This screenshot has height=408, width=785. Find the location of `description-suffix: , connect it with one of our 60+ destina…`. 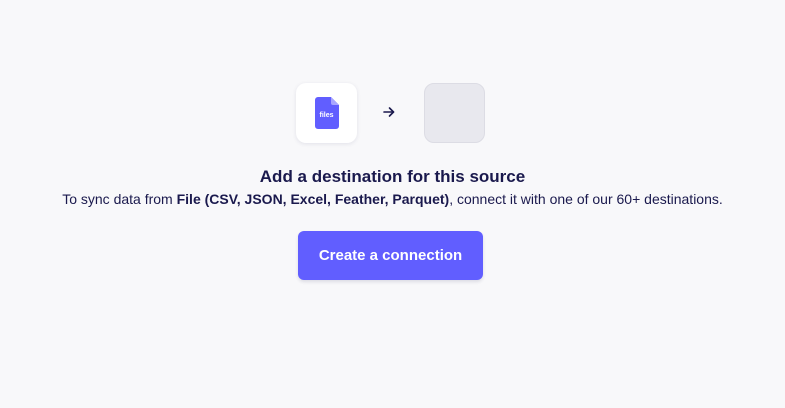

description-suffix: , connect it with one of our 60+ destina… is located at coordinates (586, 199).